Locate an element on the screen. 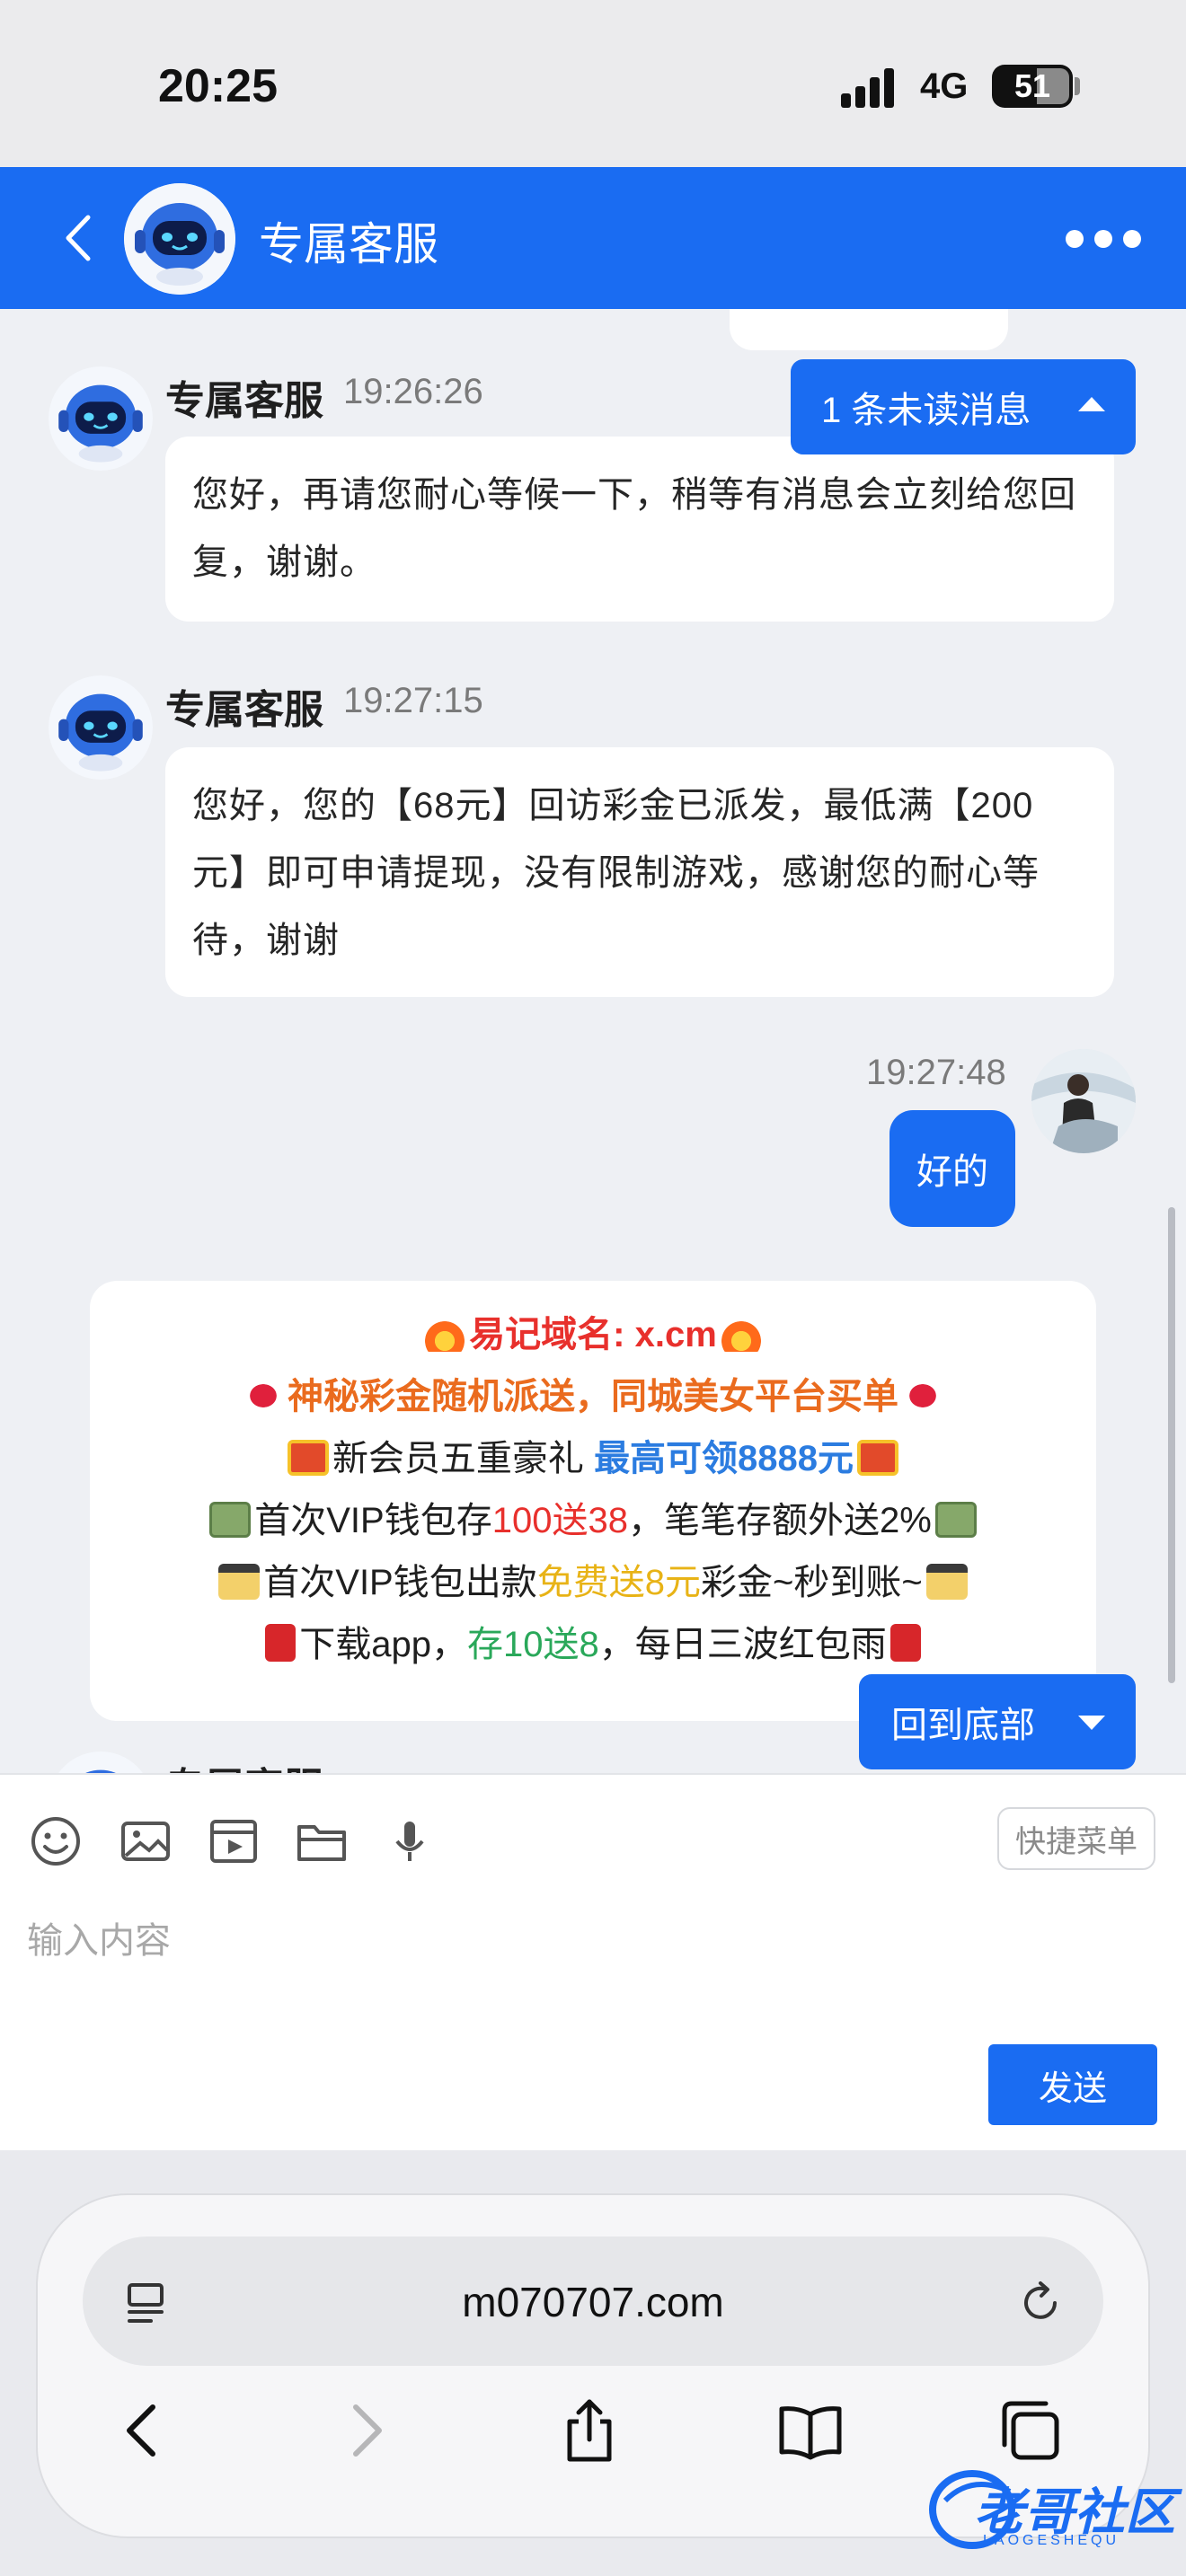  message-time: 19:26:26 is located at coordinates (413, 391).